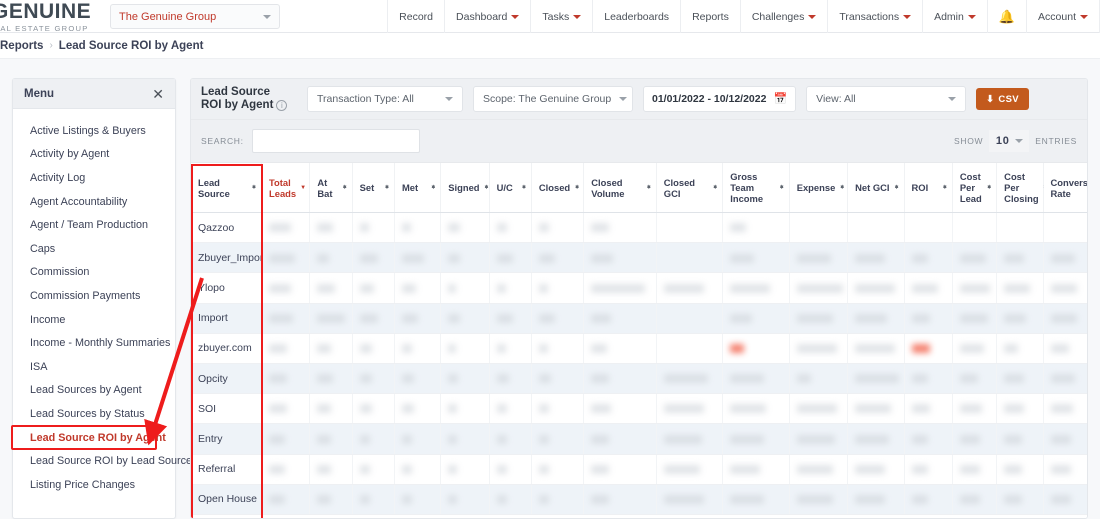 The width and height of the screenshot is (1100, 519). Describe the element at coordinates (1063, 16) in the screenshot. I see `nav-item-account: Account` at that location.